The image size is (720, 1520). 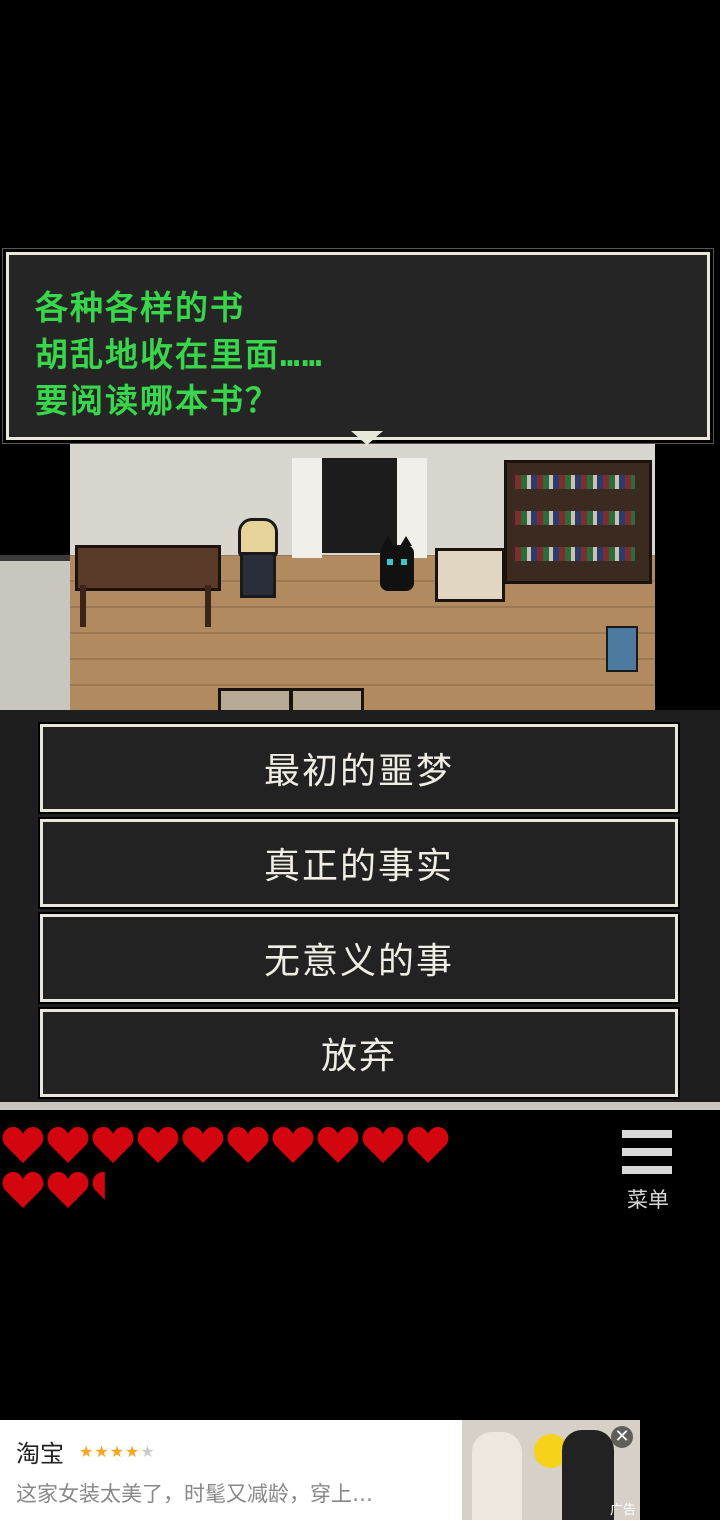 I want to click on curtain-left, so click(x=307, y=508).